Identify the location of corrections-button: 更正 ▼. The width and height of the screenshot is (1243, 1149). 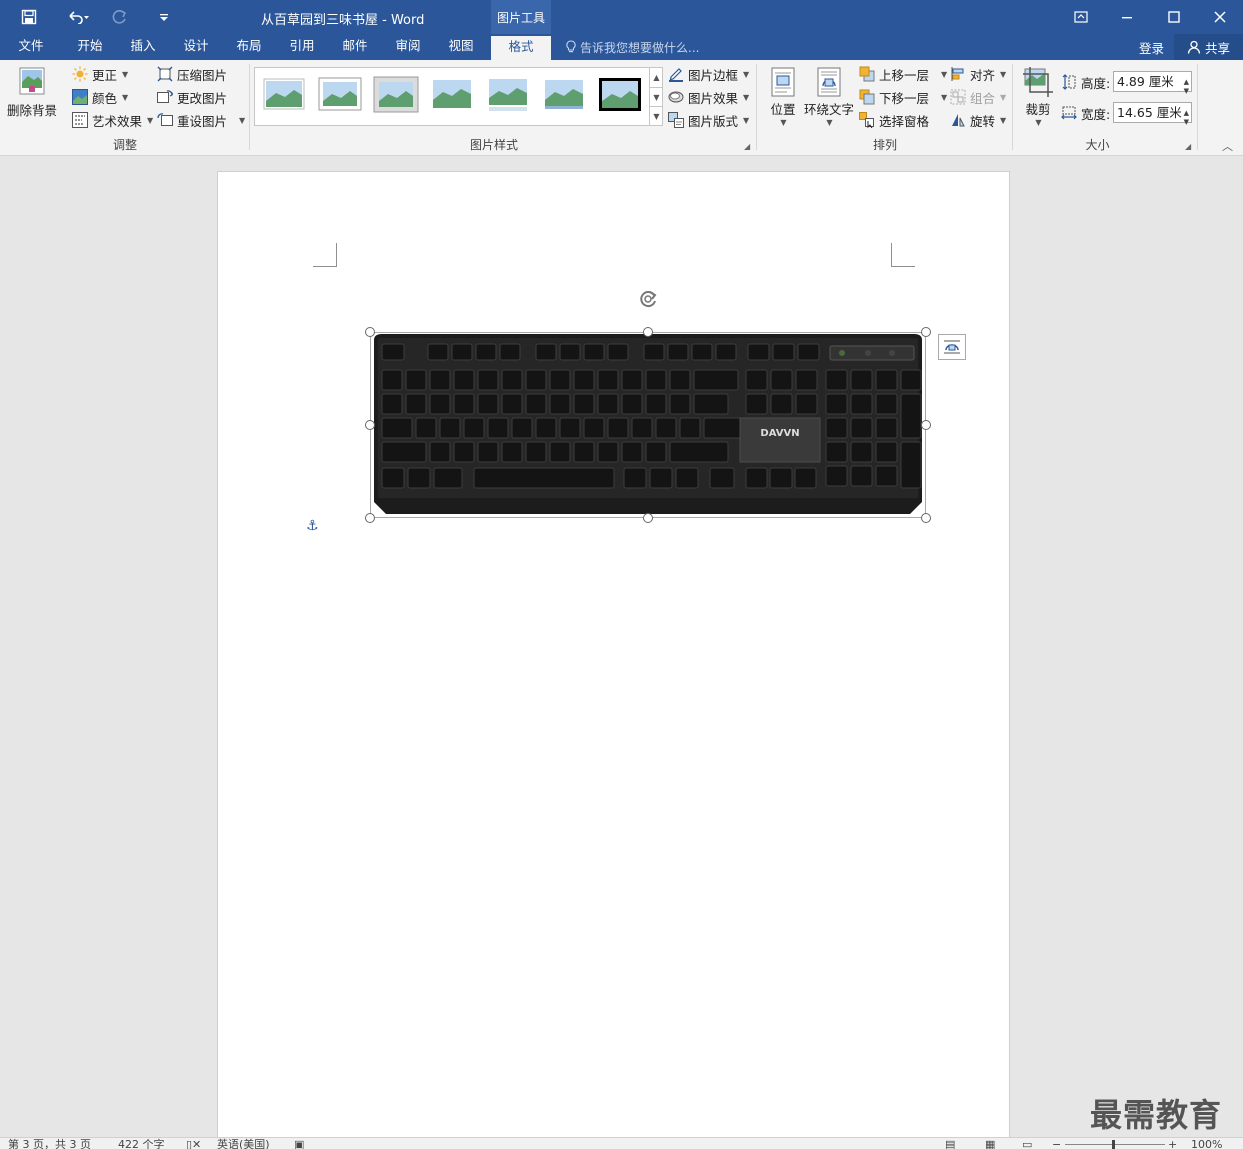
(100, 74).